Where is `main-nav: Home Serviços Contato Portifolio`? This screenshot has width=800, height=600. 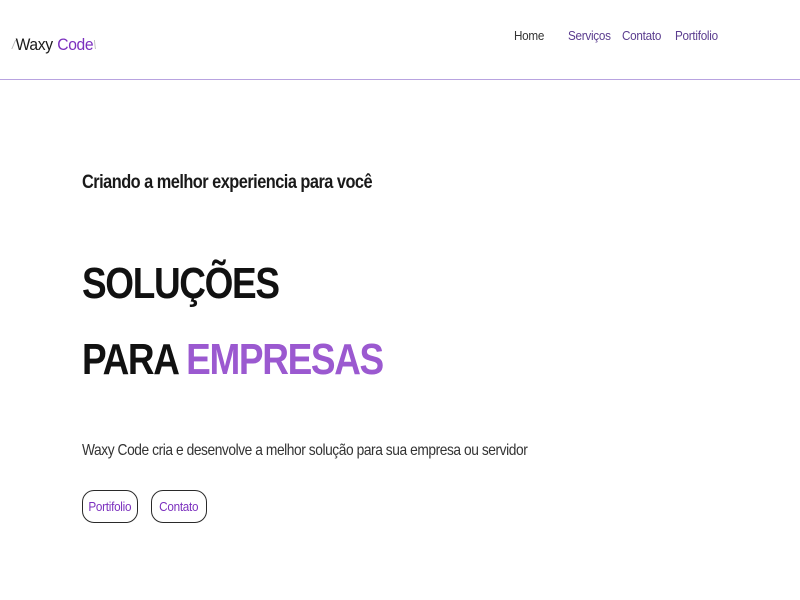 main-nav: Home Serviços Contato Portifolio is located at coordinates (400, 38).